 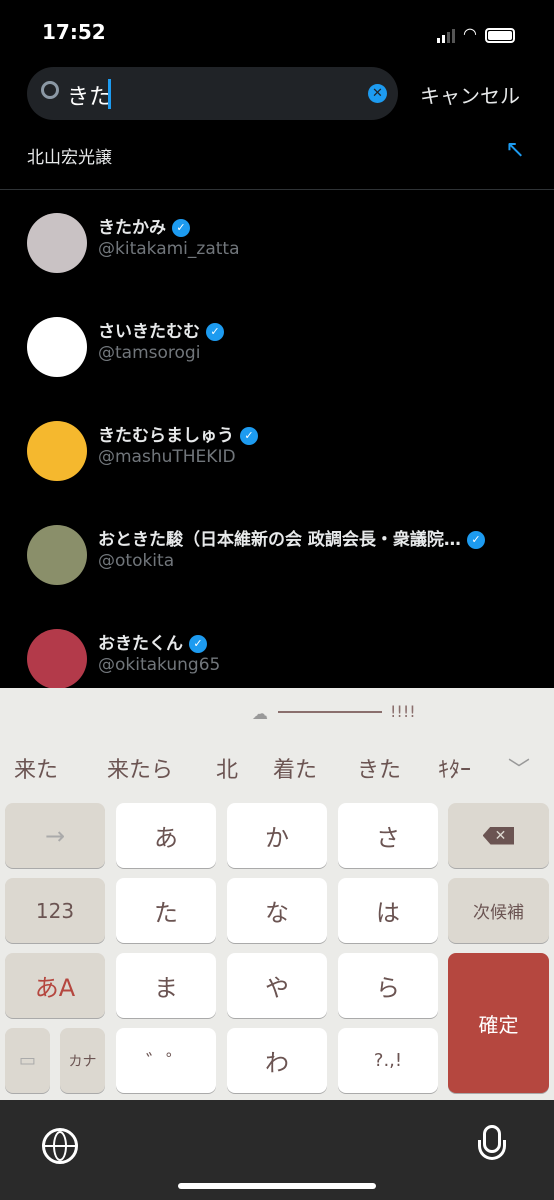 I want to click on suggestion-text: 北山宏光譲, so click(x=69, y=158).